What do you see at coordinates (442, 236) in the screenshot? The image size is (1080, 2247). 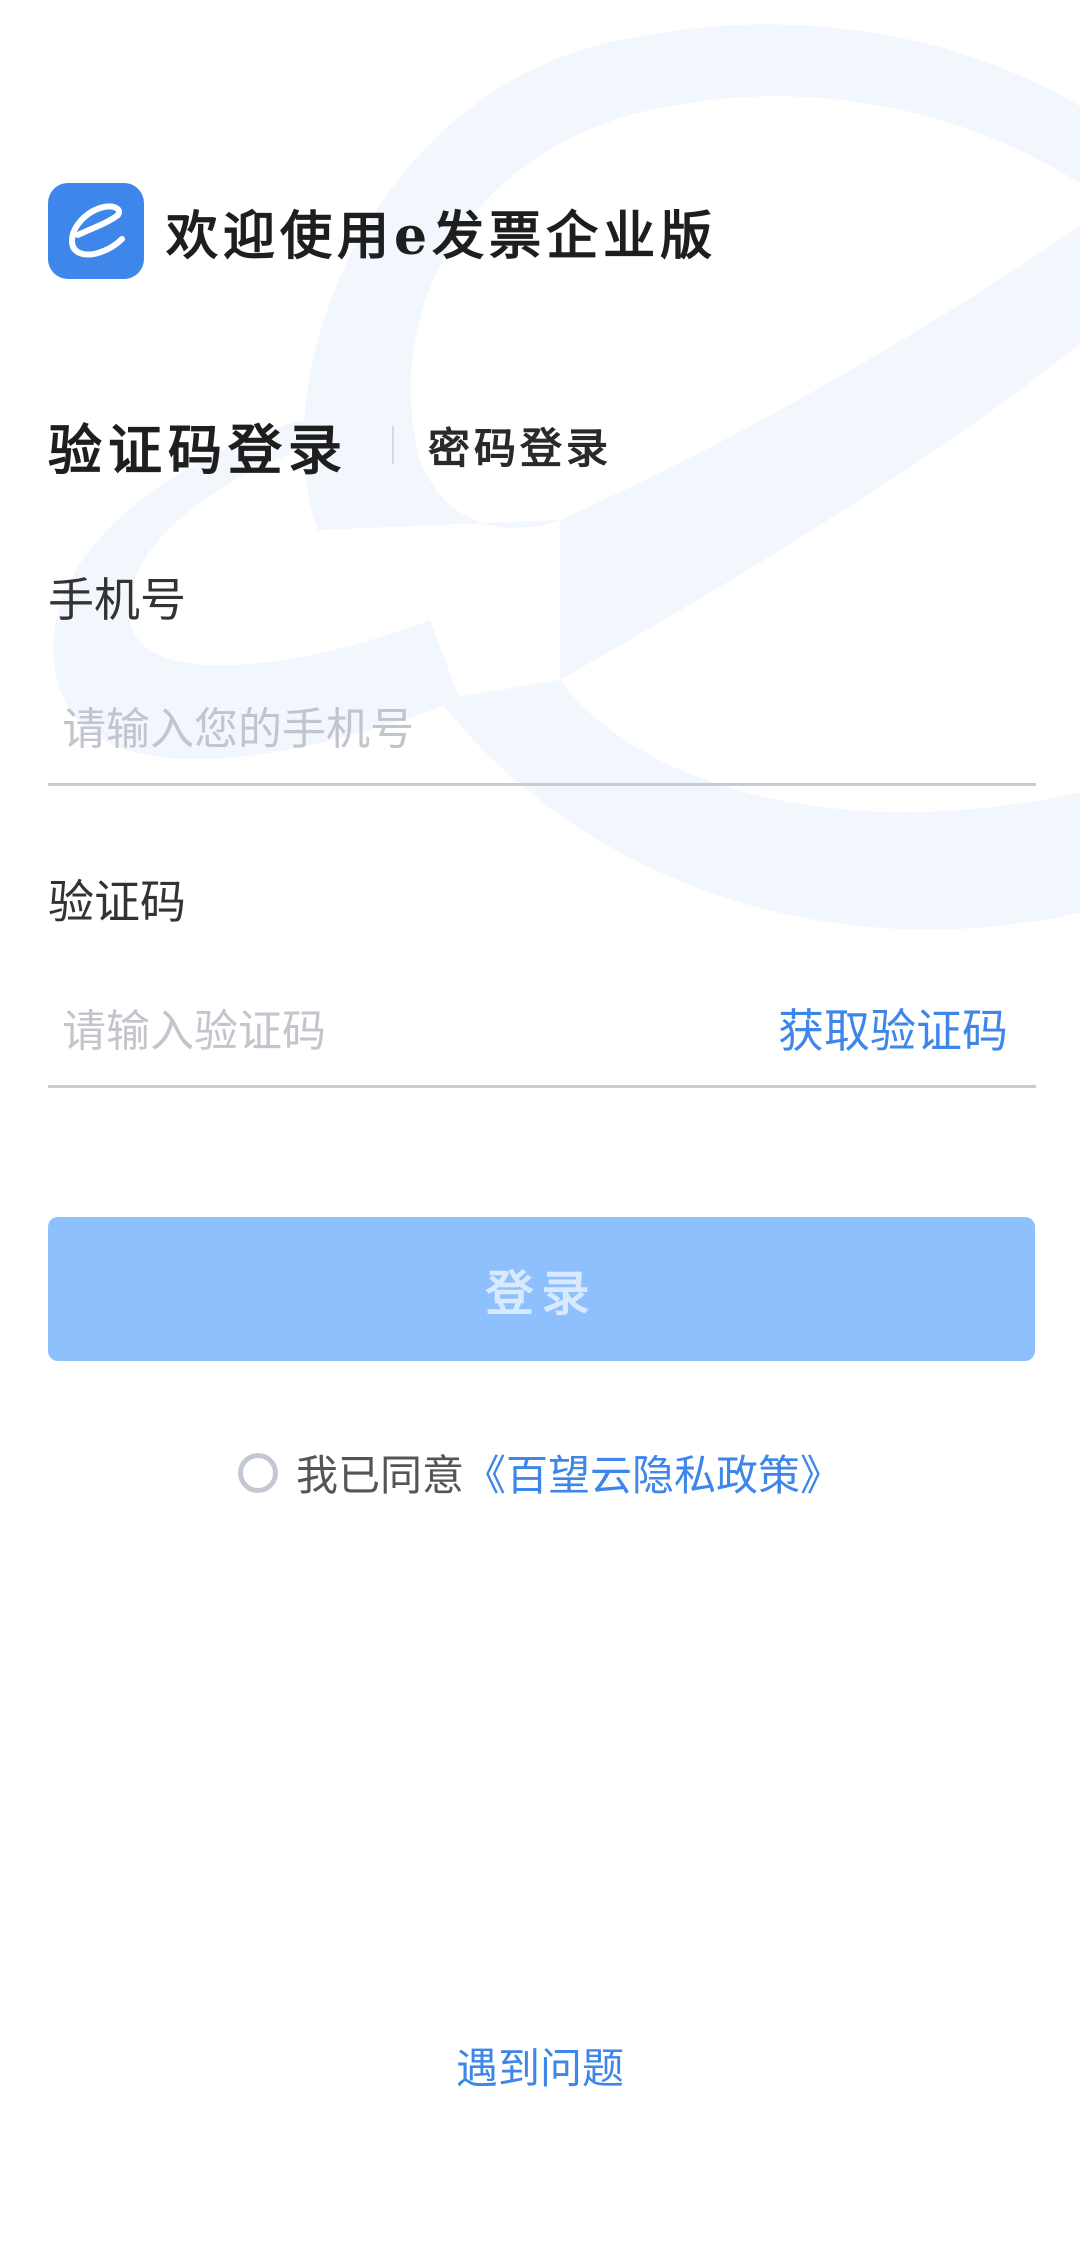 I see `app-title: 欢迎使用e发票企业版` at bounding box center [442, 236].